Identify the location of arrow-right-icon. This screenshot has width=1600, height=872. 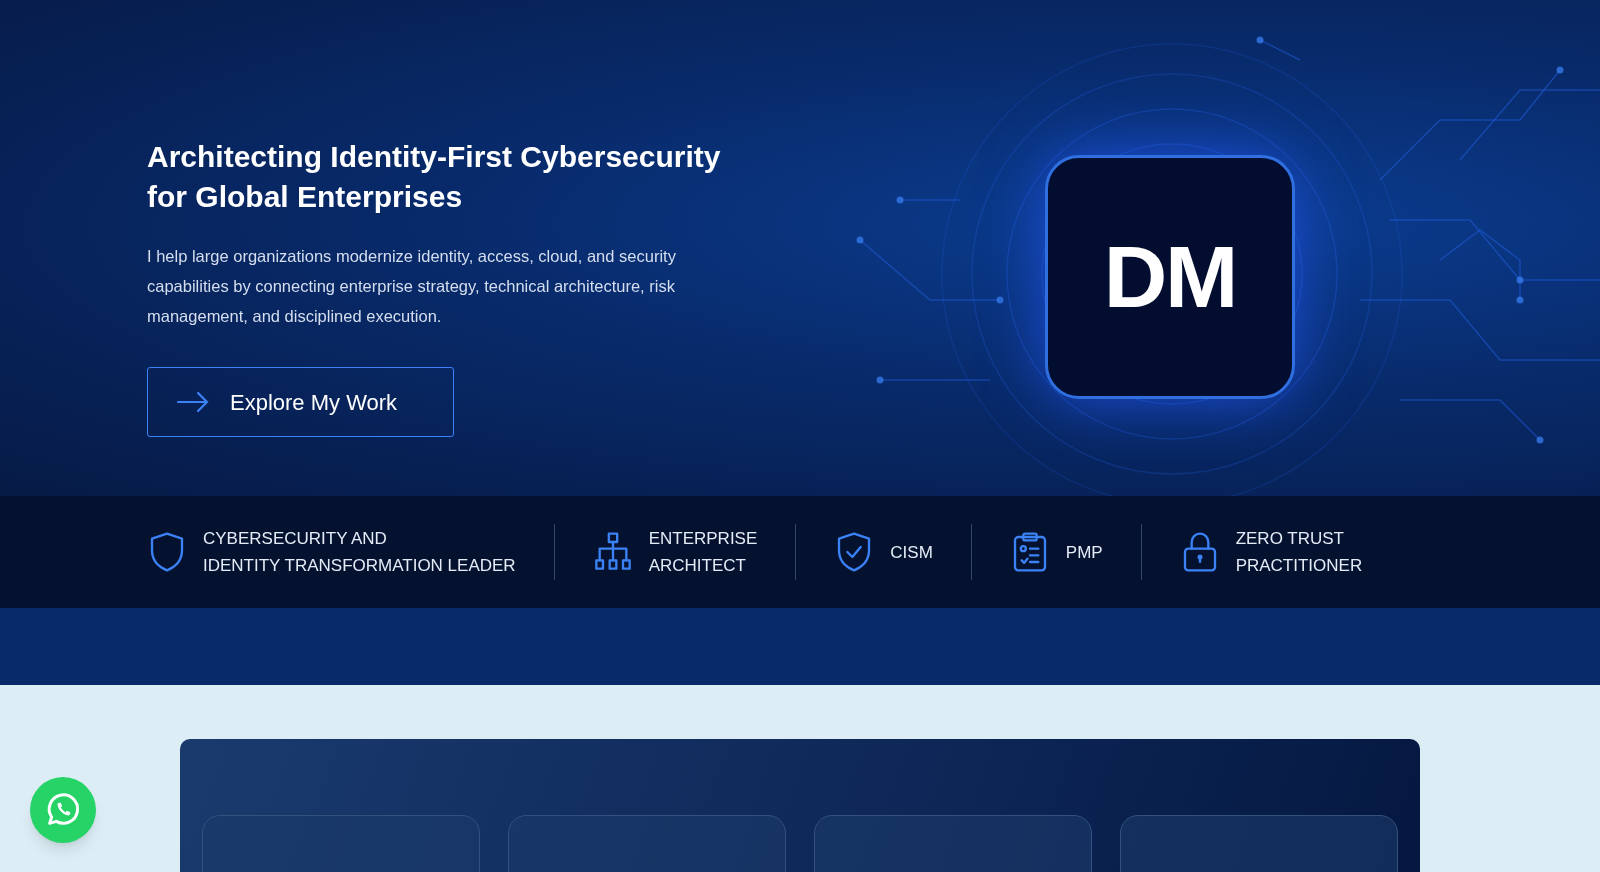
(193, 402).